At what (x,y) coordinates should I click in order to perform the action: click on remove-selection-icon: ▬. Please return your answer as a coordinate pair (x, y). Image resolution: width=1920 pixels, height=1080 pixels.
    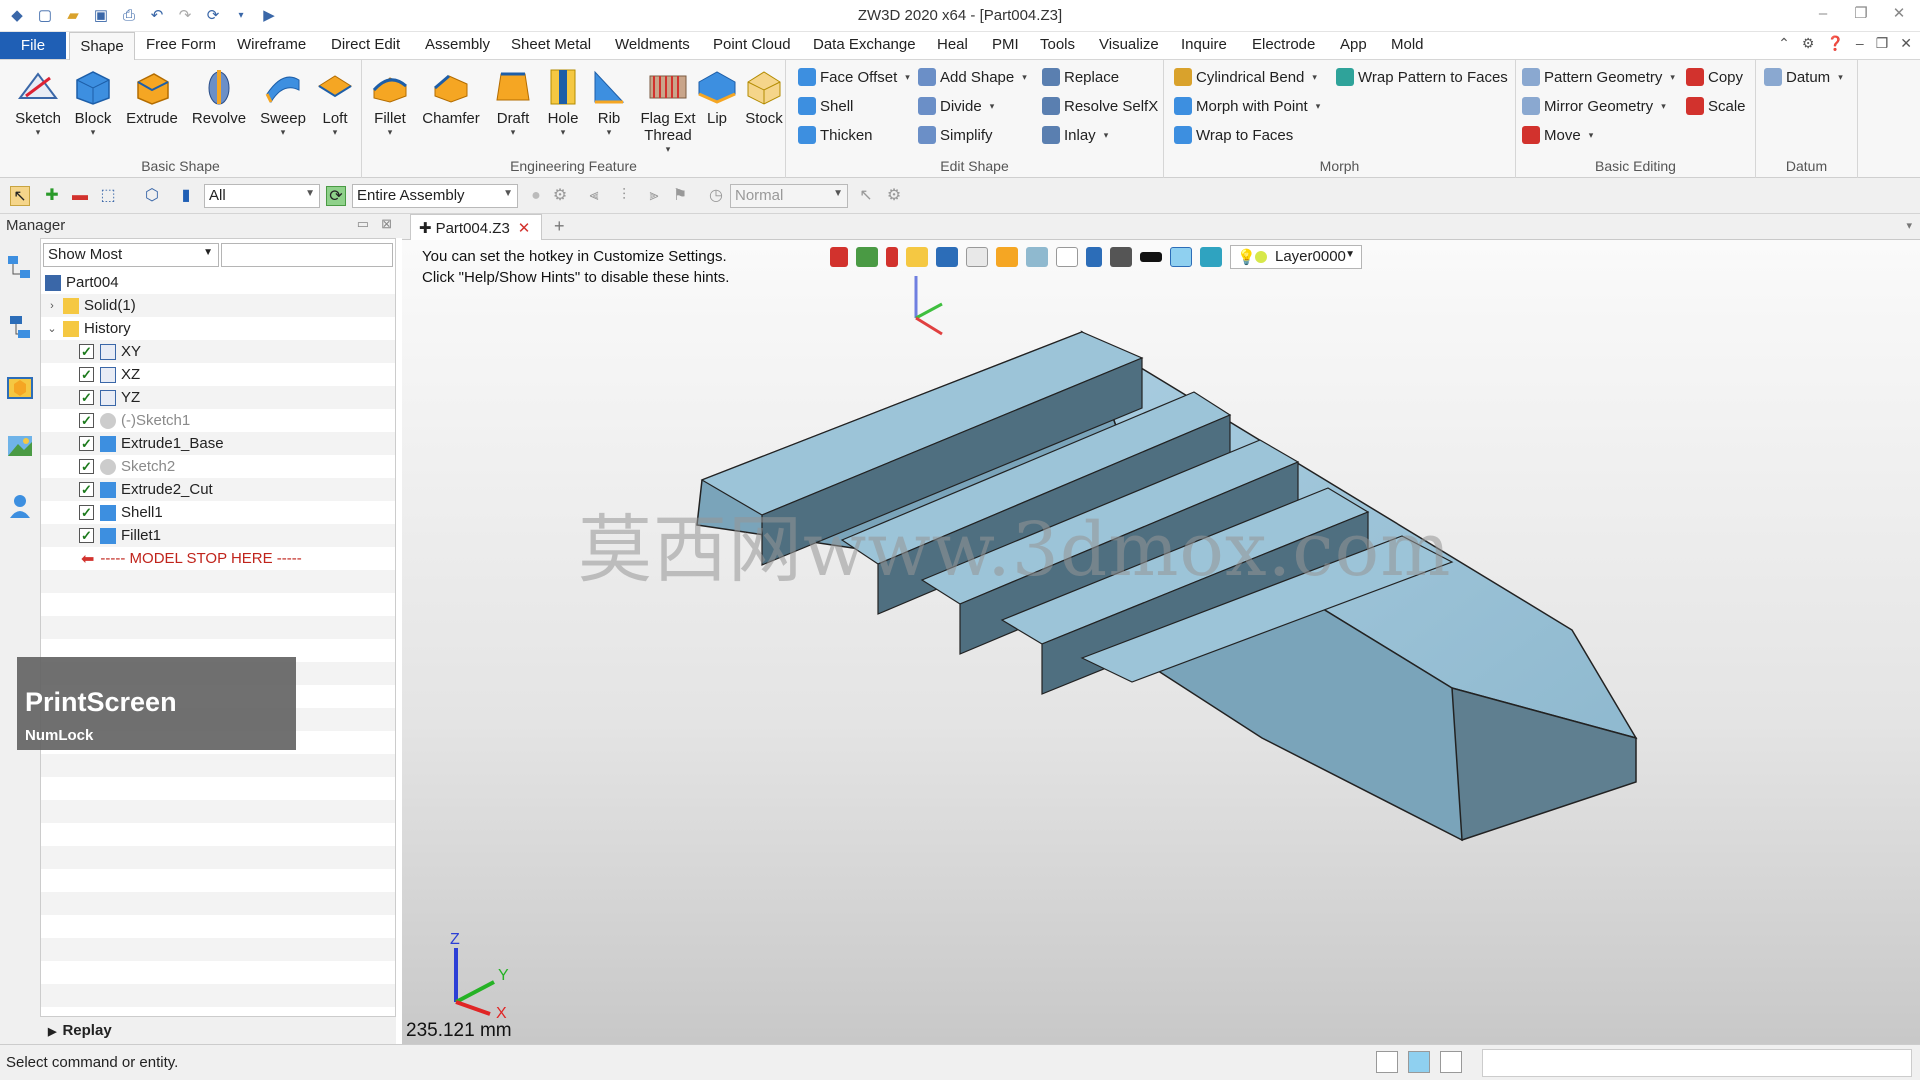
    Looking at the image, I should click on (80, 196).